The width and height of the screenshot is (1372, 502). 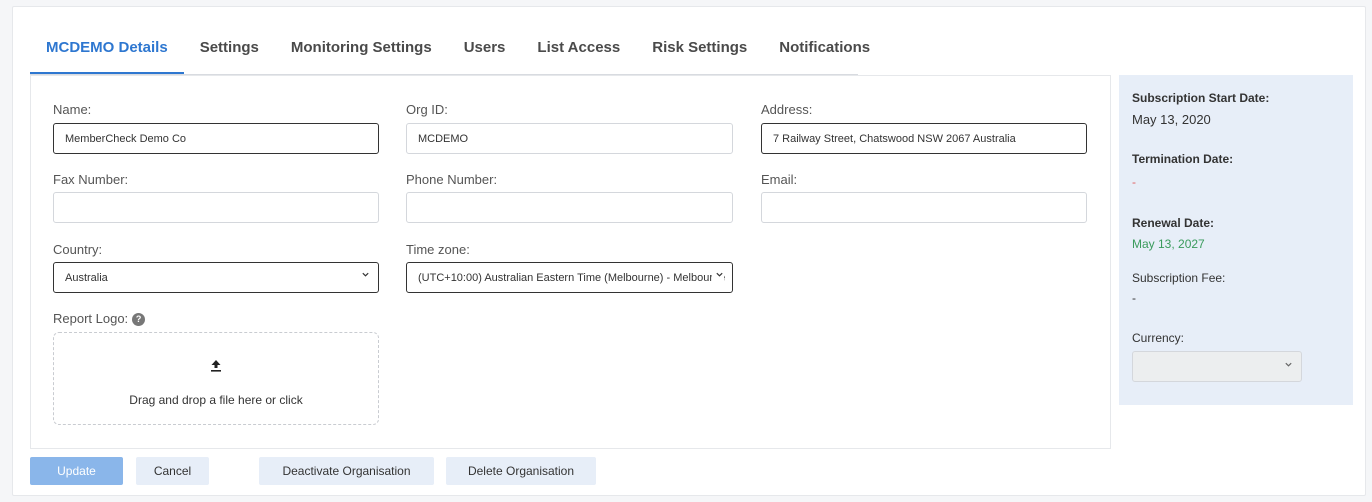 I want to click on phone-input, so click(x=569, y=207).